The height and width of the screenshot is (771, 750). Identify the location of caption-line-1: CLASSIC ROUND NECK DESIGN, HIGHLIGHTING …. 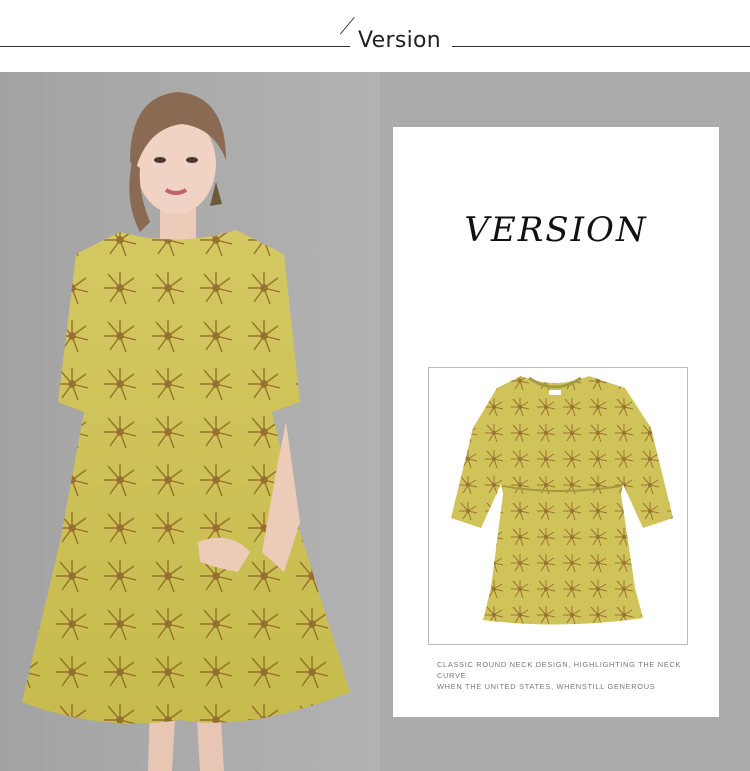
(559, 670).